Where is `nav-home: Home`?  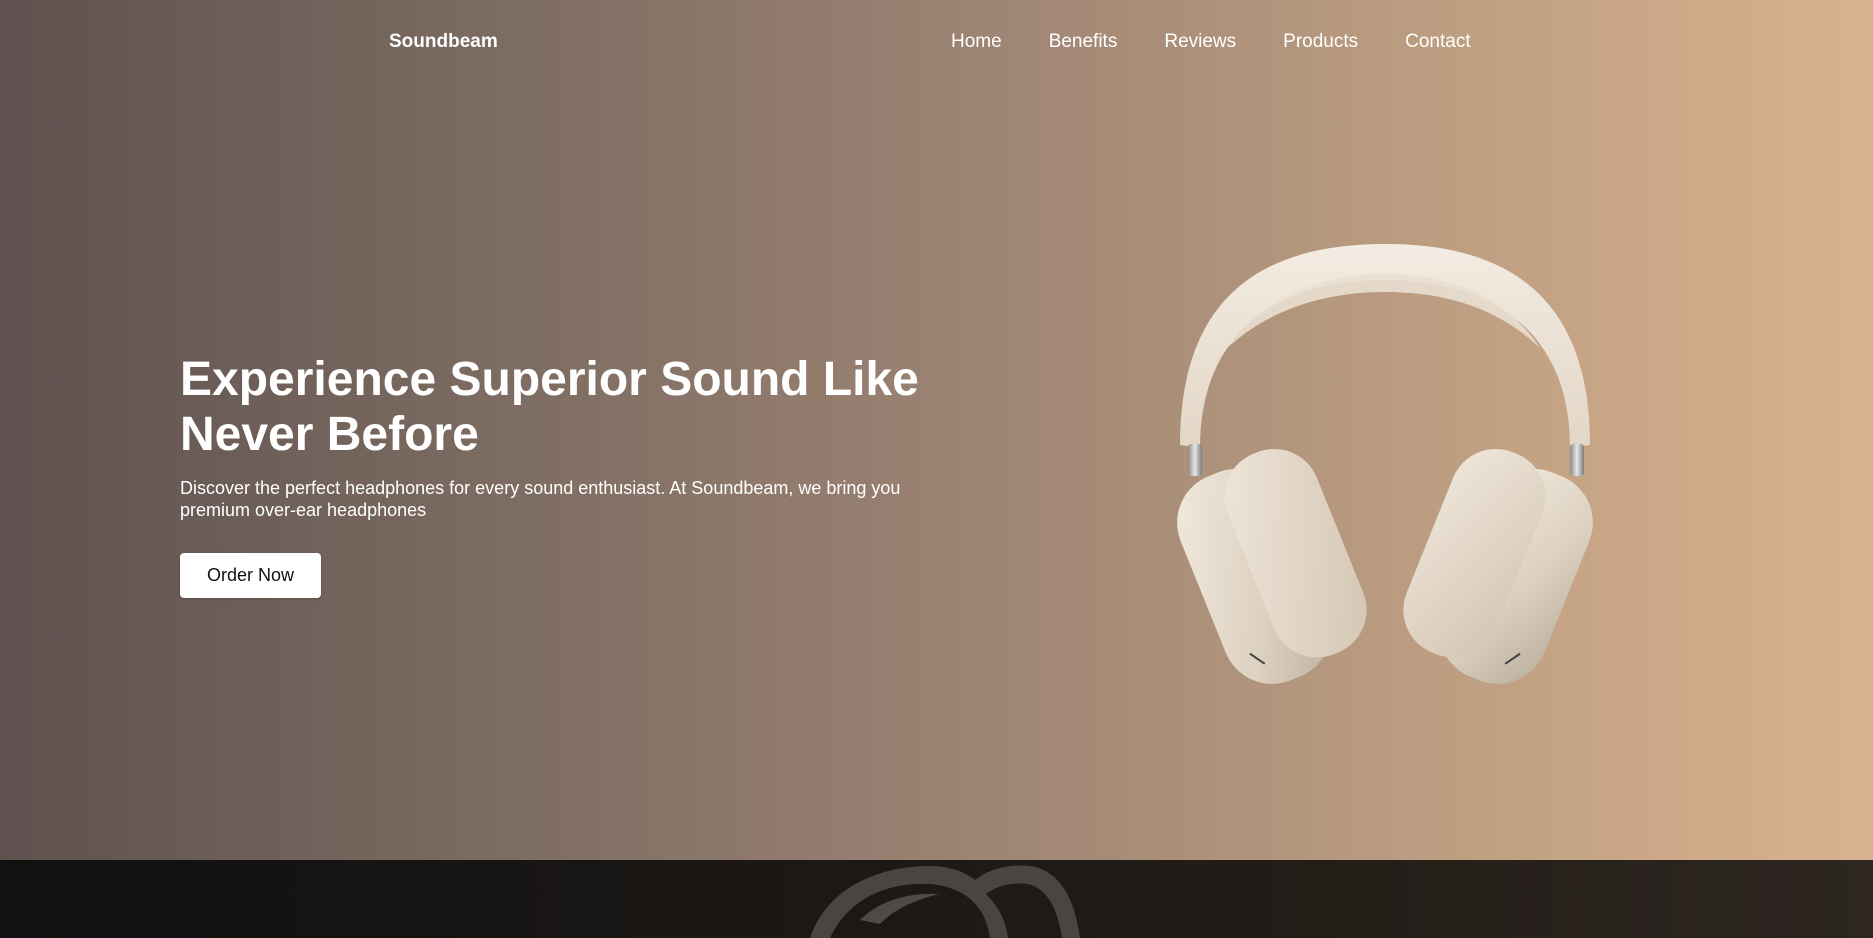
nav-home: Home is located at coordinates (976, 42).